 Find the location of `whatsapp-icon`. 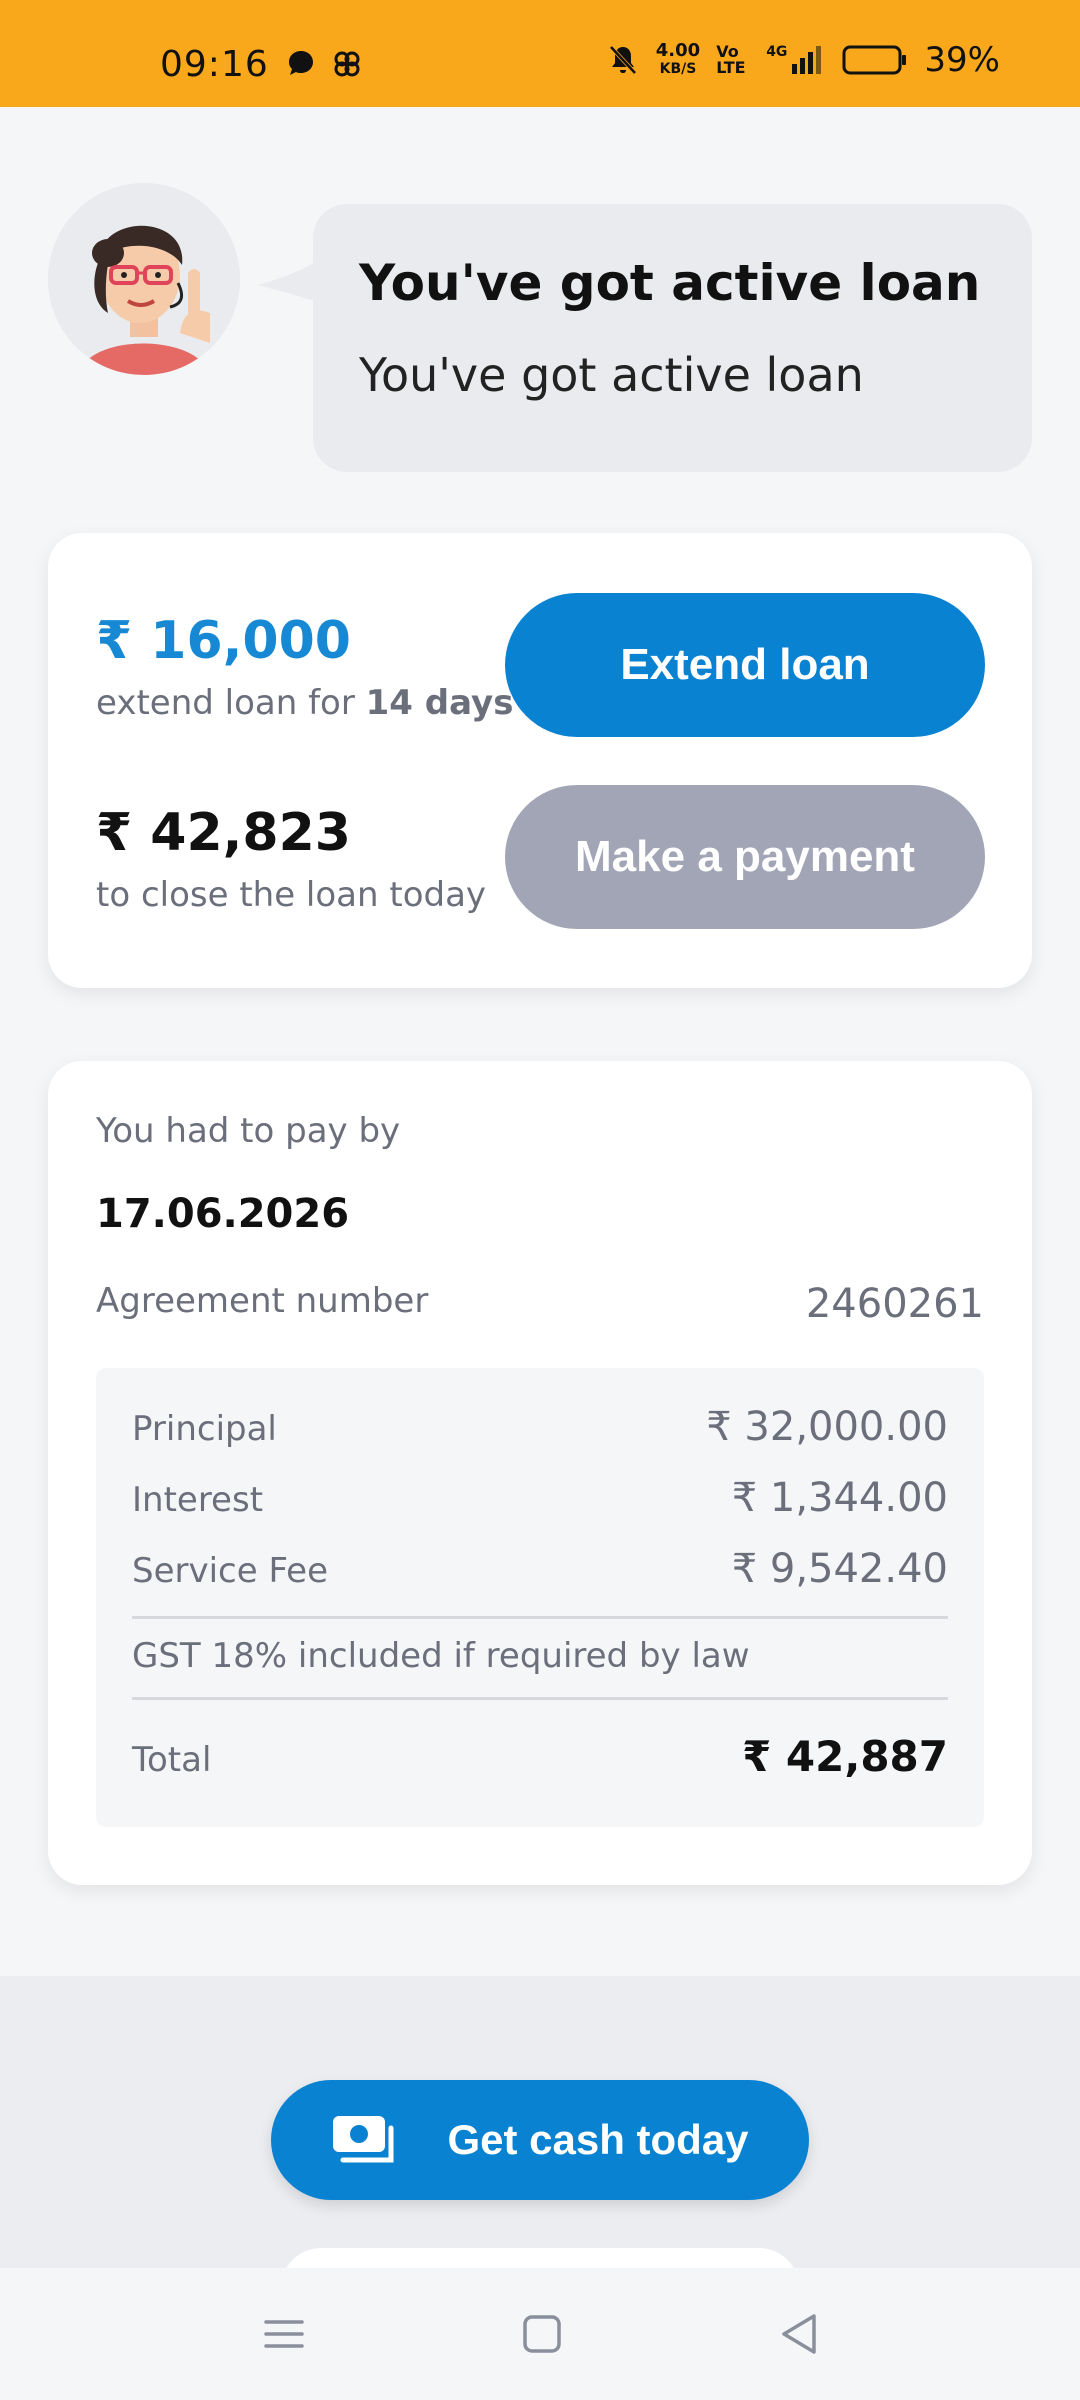

whatsapp-icon is located at coordinates (301, 63).